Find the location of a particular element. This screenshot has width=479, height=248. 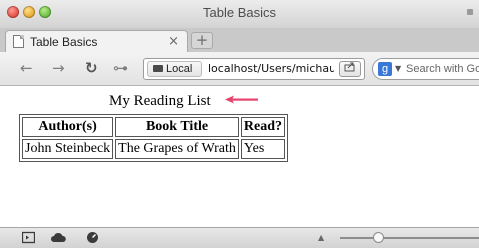

reload-icon: ↻ is located at coordinates (91, 68).